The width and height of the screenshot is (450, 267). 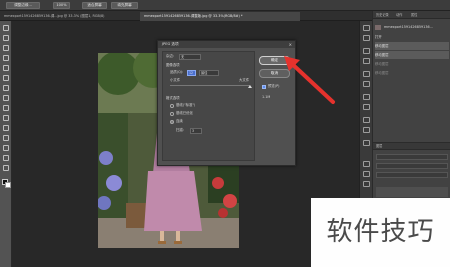 What do you see at coordinates (191, 73) in the screenshot?
I see `quality-input: 12` at bounding box center [191, 73].